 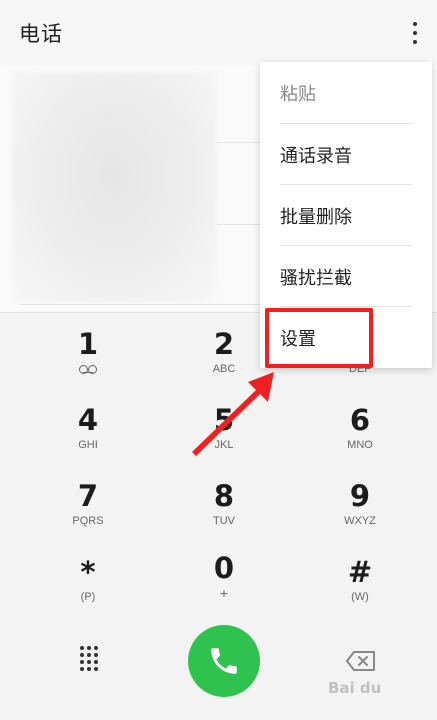 What do you see at coordinates (415, 33) in the screenshot?
I see `more-vert-icon` at bounding box center [415, 33].